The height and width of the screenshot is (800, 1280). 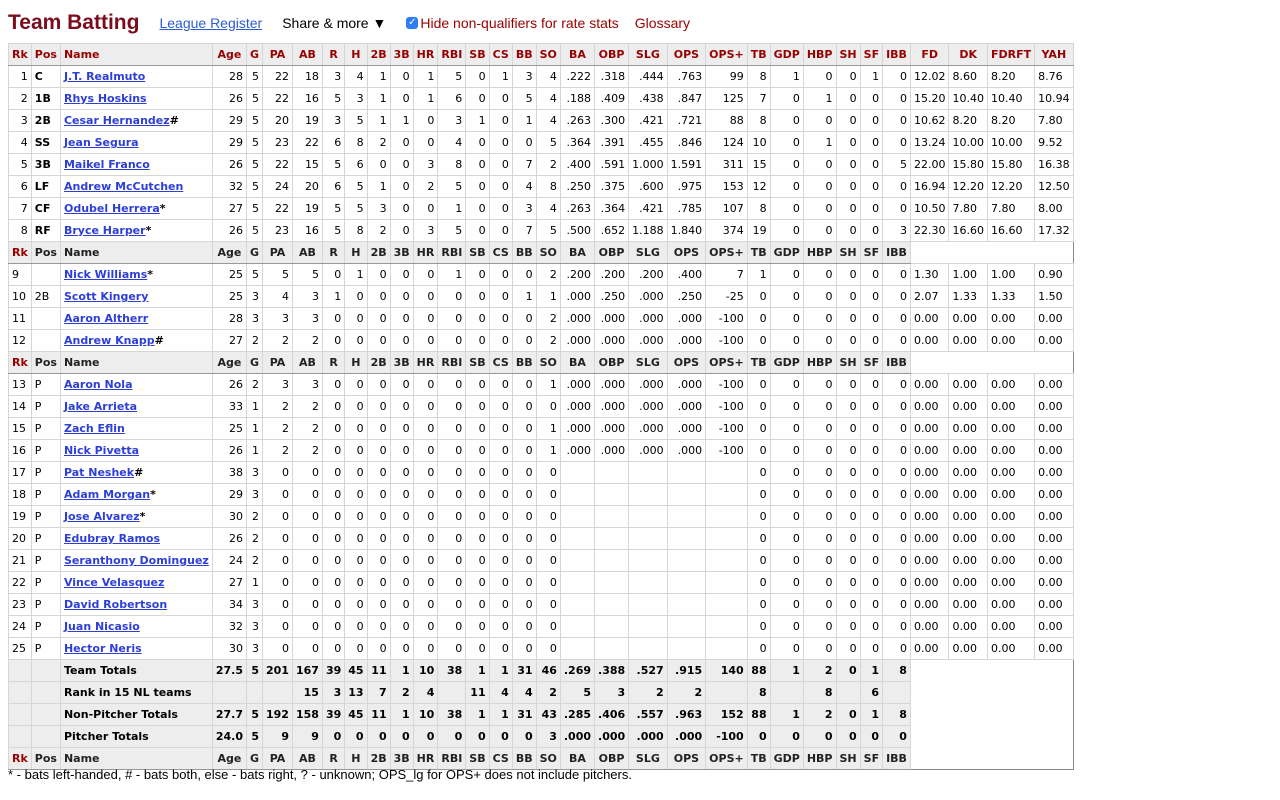 What do you see at coordinates (94, 428) in the screenshot?
I see `player-link: Zach Eflin` at bounding box center [94, 428].